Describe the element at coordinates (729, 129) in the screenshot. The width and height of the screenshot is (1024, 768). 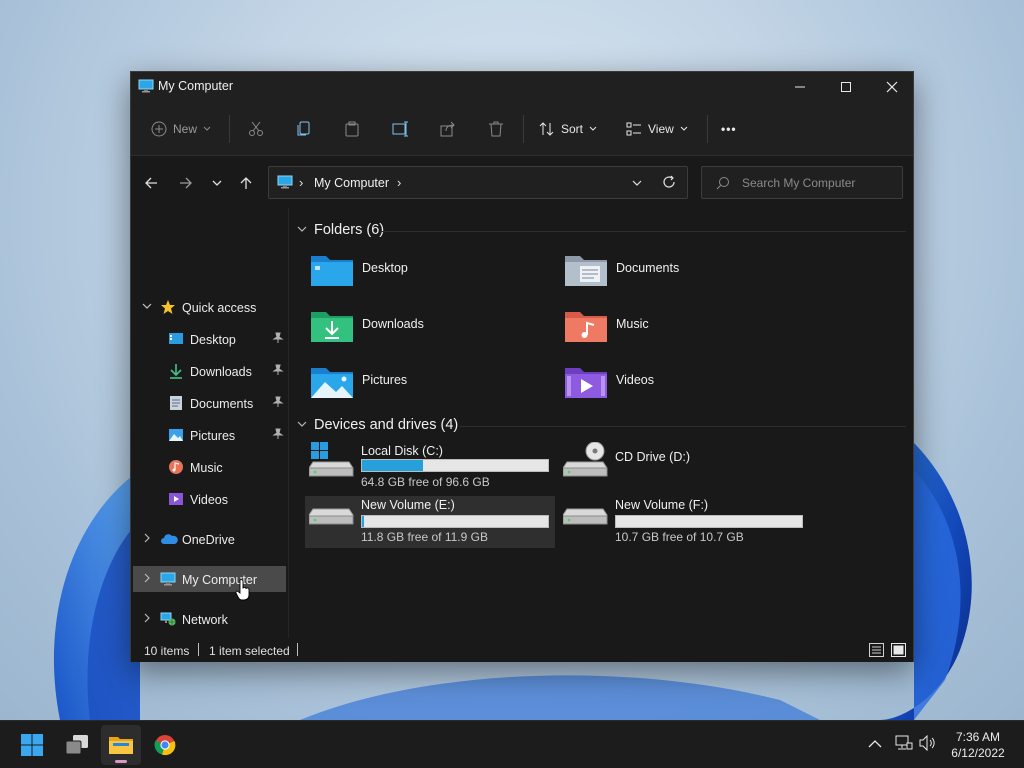
I see `more-options-button: •••` at that location.